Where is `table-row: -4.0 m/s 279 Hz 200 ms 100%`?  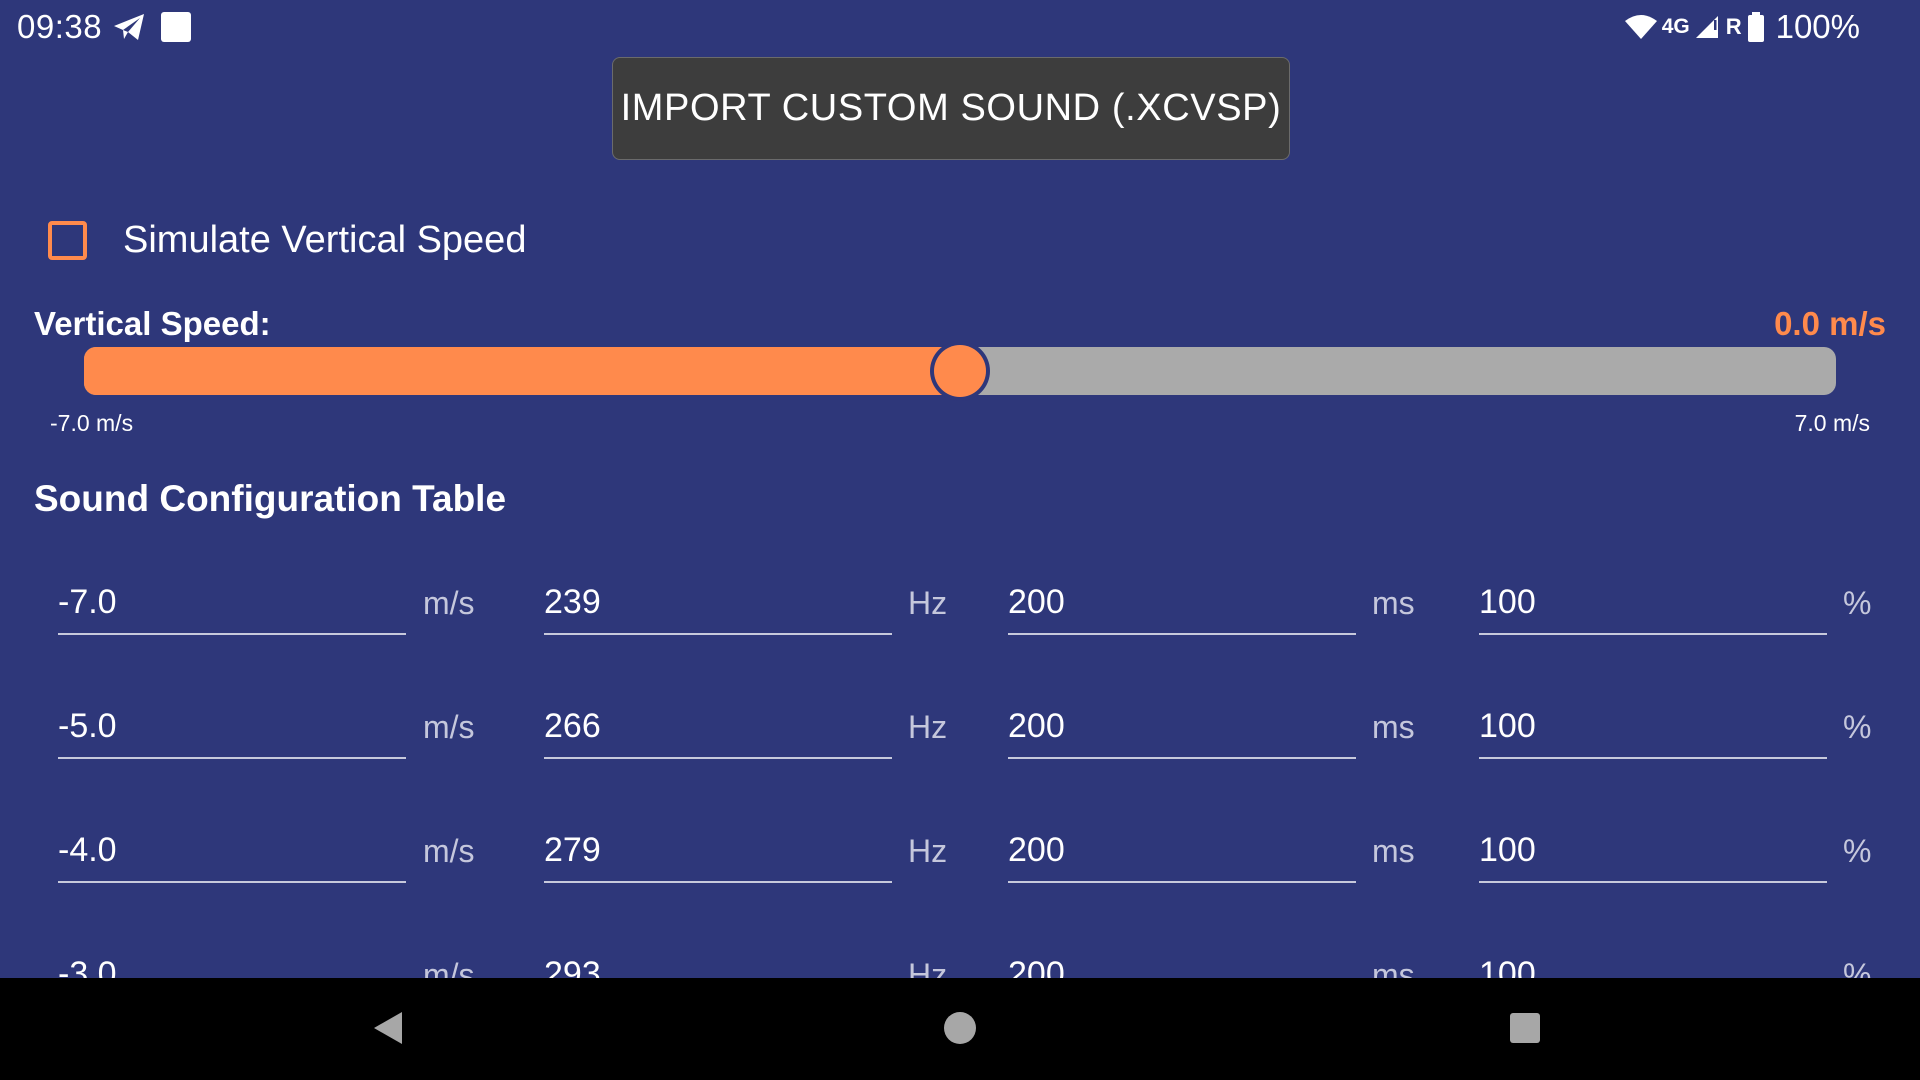 table-row: -4.0 m/s 279 Hz 200 ms 100% is located at coordinates (960, 848).